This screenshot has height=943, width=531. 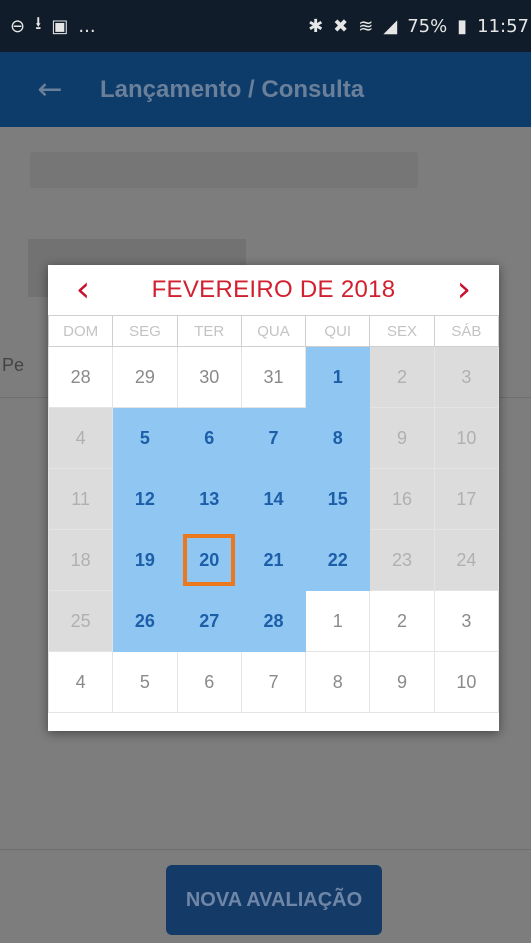 I want to click on weekday-header-row: DOM SEG TER QUA QUI SEX SÁB, so click(x=273, y=331).